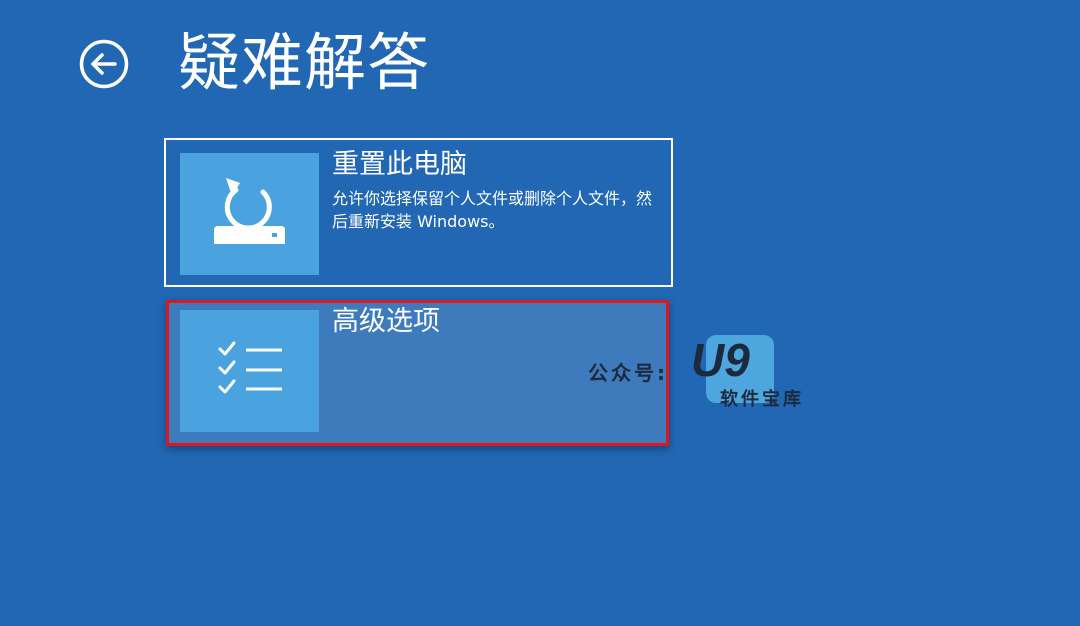  What do you see at coordinates (628, 373) in the screenshot?
I see `watermark-prefix: 公众号:` at bounding box center [628, 373].